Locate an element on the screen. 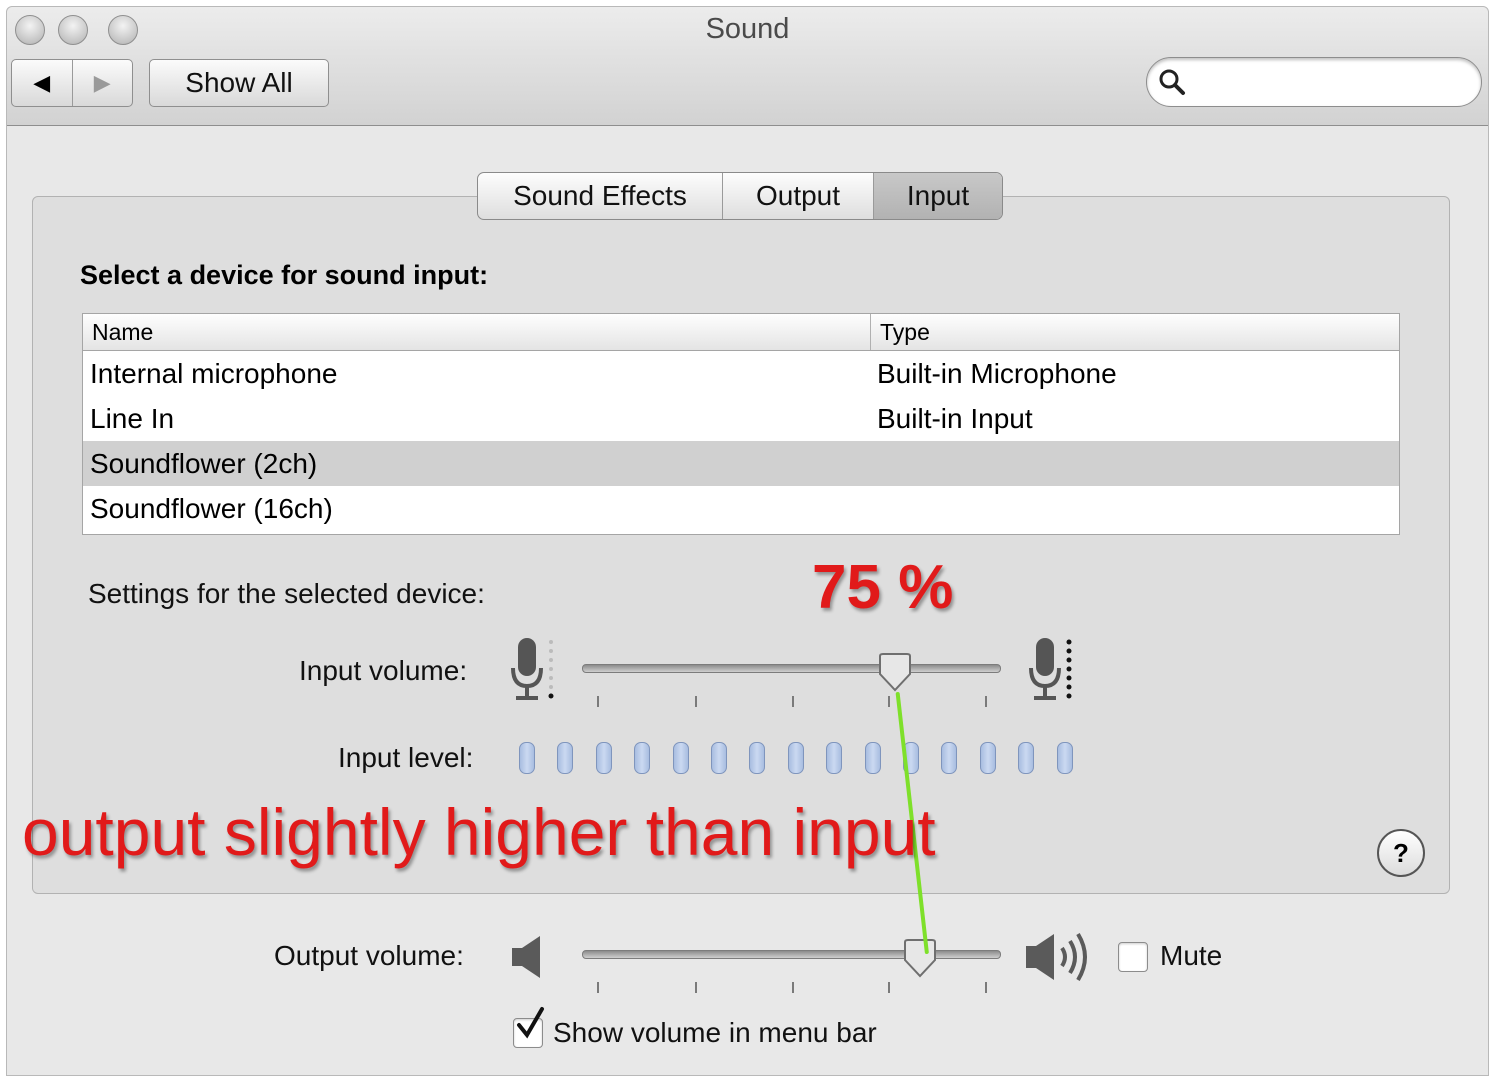  note-annotation: output slightly higher than input is located at coordinates (479, 832).